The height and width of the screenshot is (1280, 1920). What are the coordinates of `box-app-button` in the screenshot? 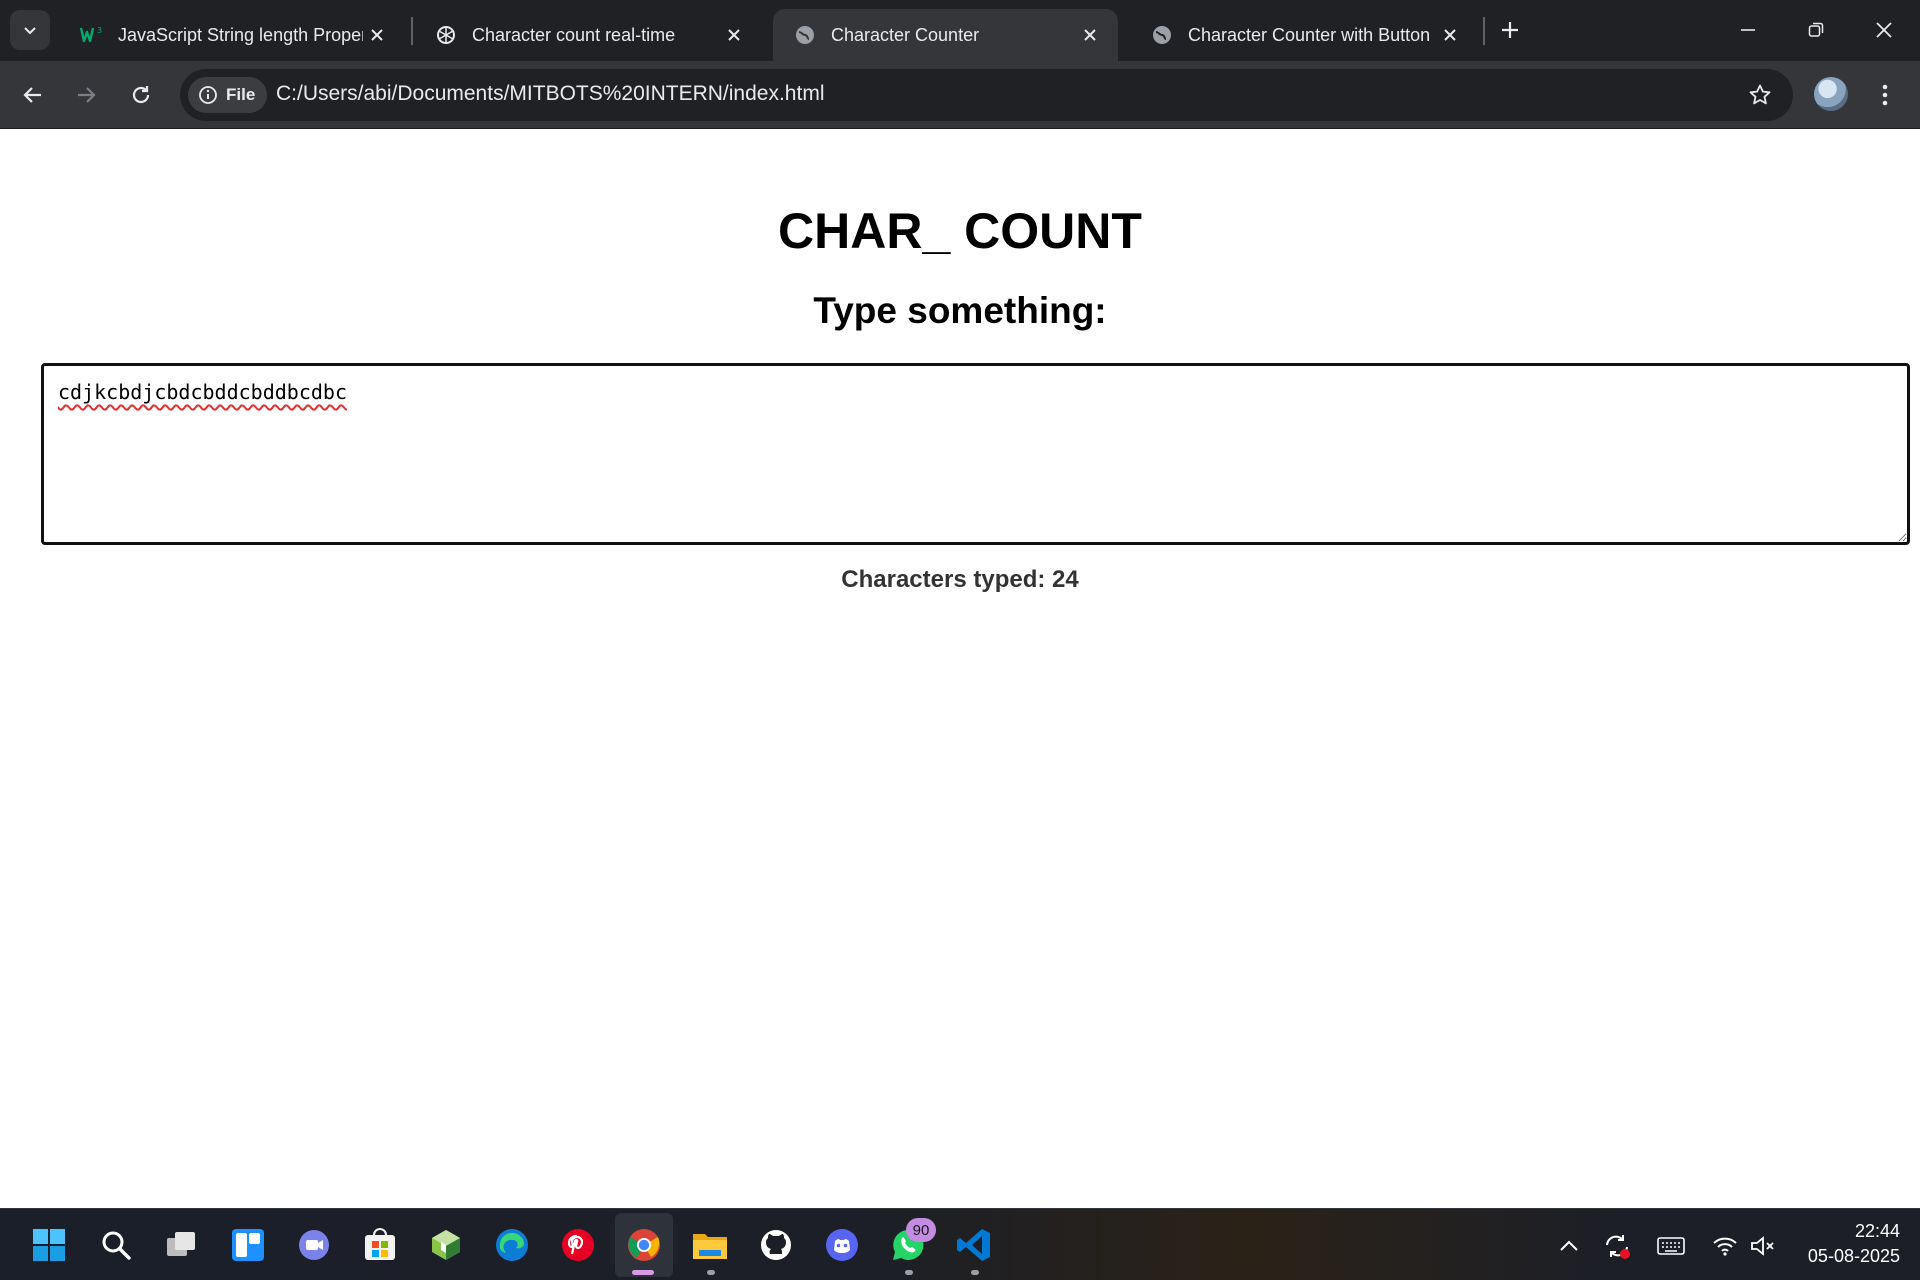 It's located at (446, 1245).